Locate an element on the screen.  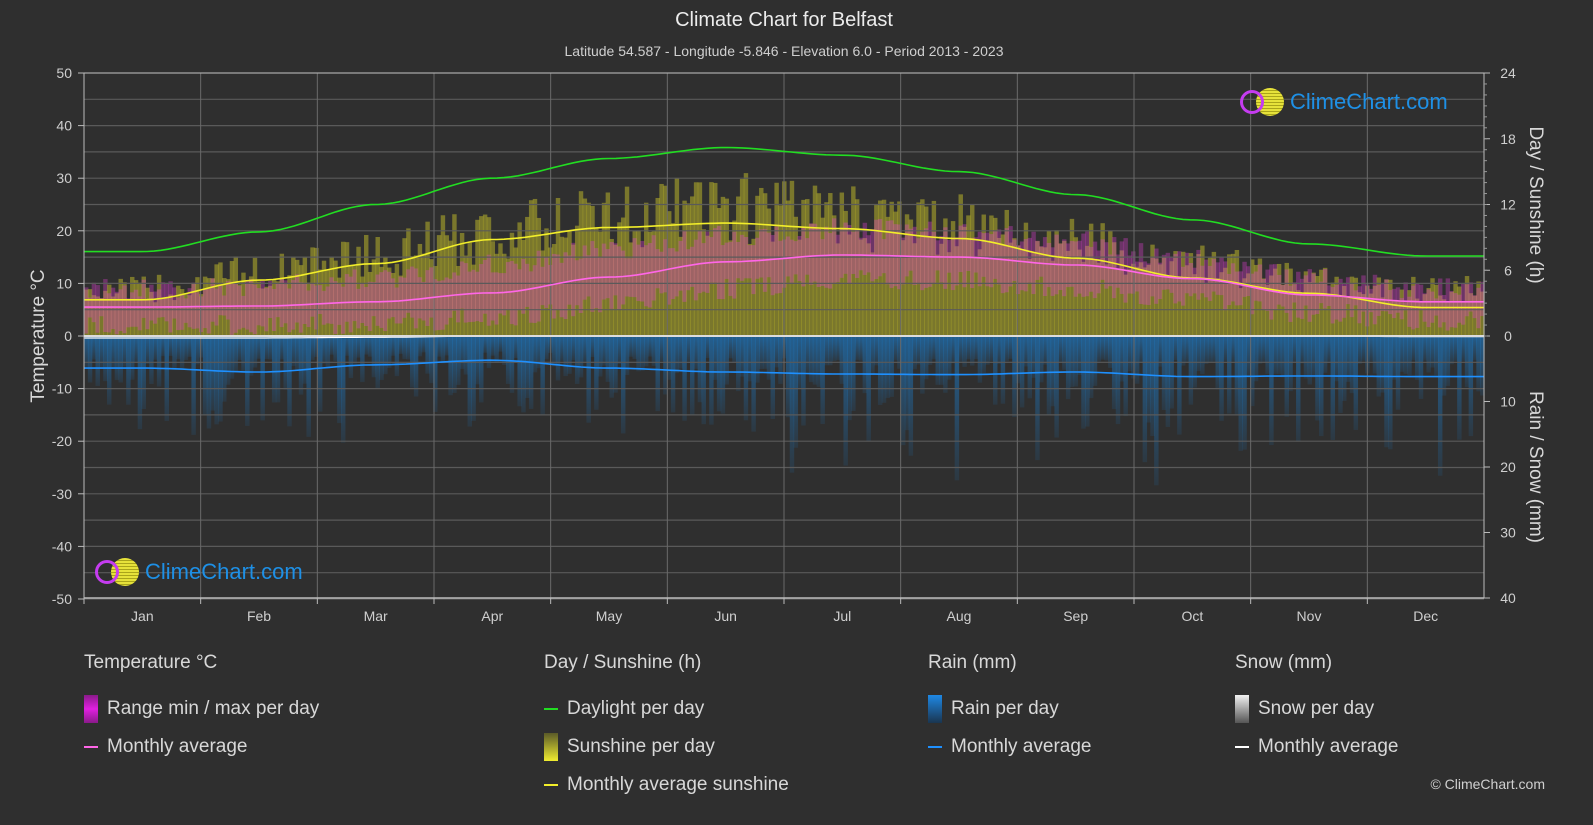
legend-label: Daylight per day is located at coordinates (636, 708).